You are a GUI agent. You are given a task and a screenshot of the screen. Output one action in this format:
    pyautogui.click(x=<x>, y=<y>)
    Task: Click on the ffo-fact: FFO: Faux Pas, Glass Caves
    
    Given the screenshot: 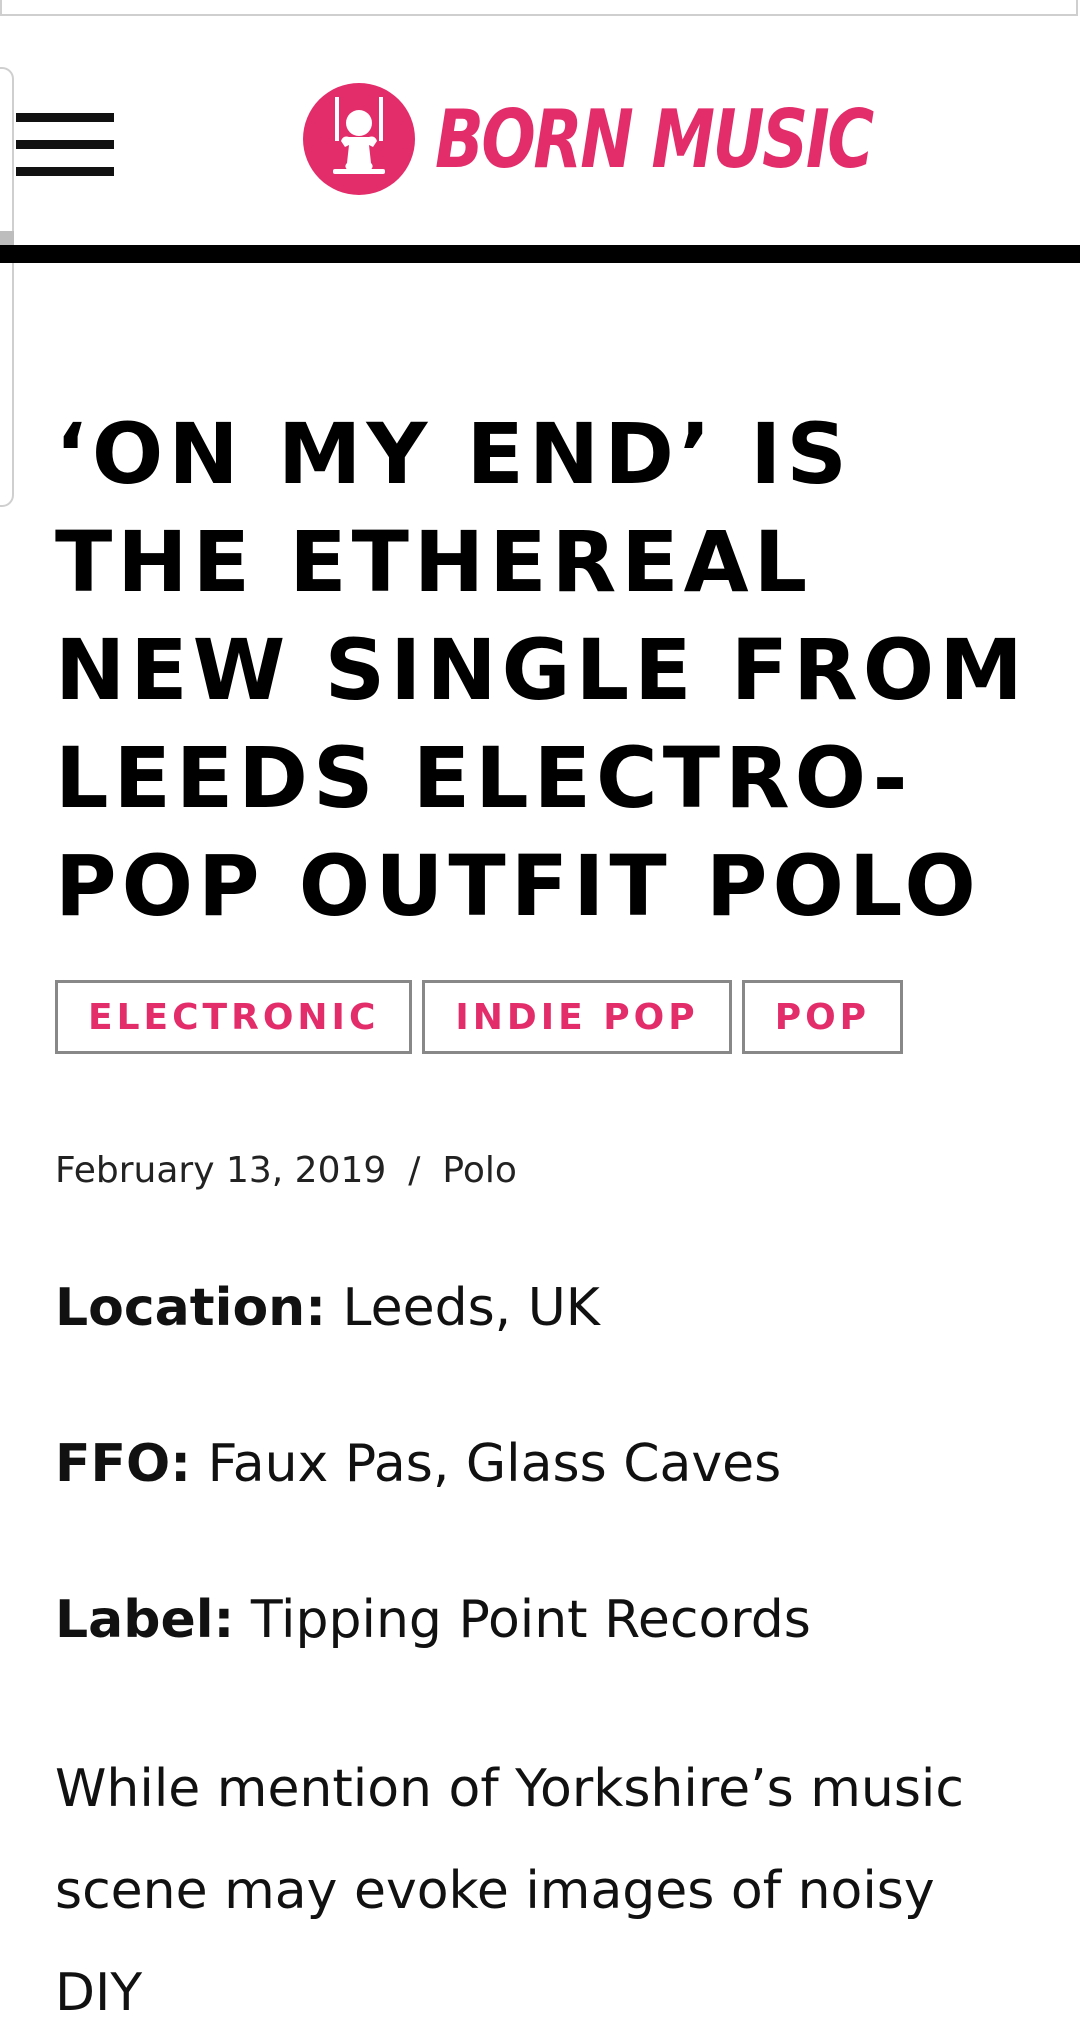 What is the action you would take?
    pyautogui.click(x=418, y=1464)
    